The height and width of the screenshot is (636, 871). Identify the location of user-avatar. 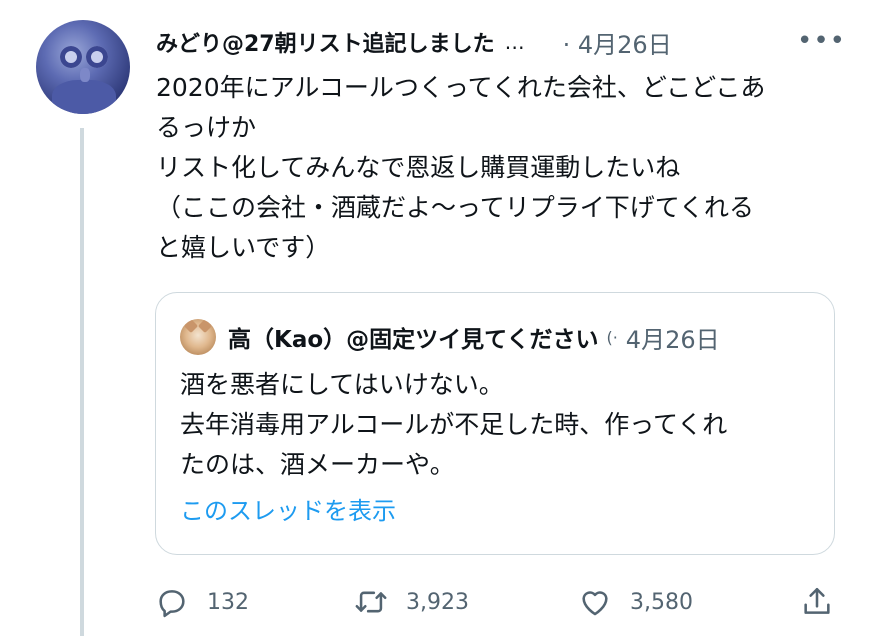
(83, 67).